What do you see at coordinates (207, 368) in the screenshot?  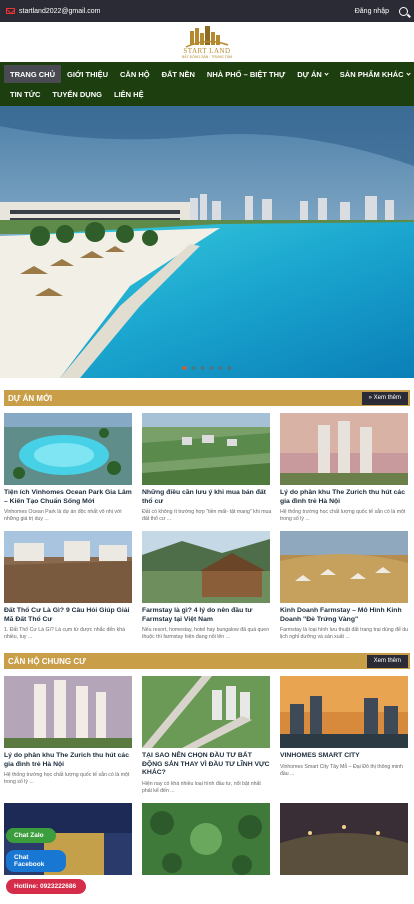 I see `slider-dots` at bounding box center [207, 368].